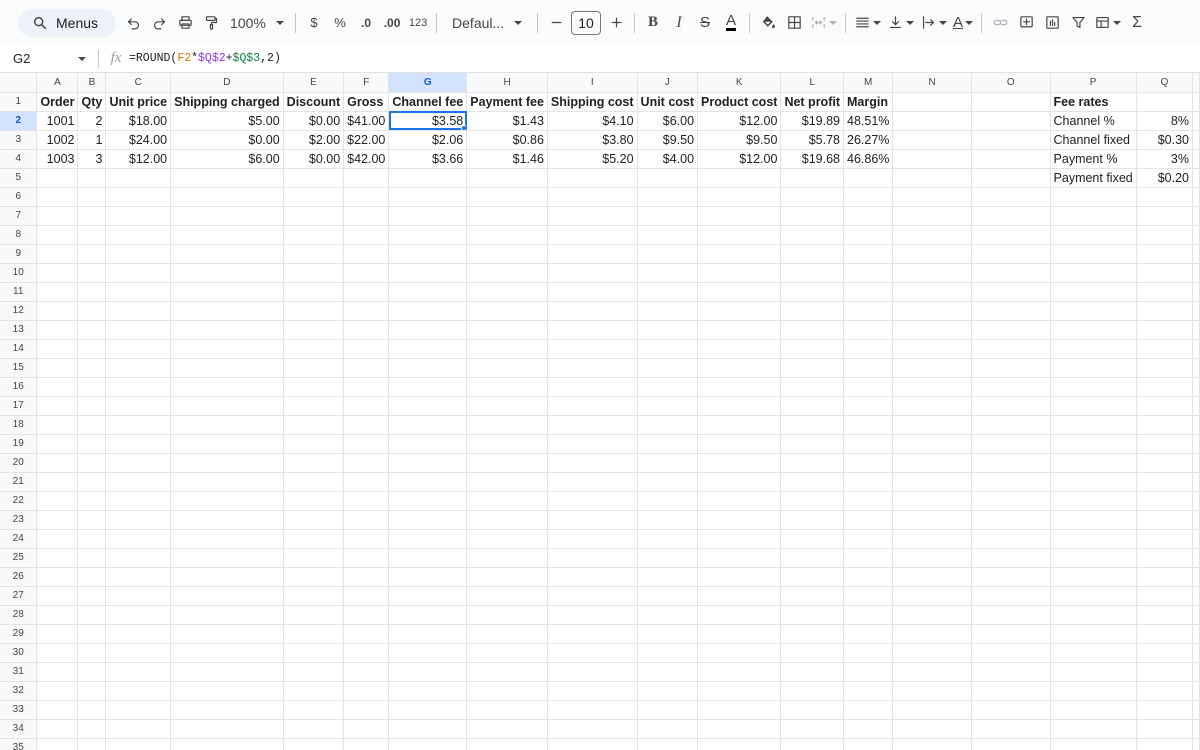  What do you see at coordinates (868, 539) in the screenshot?
I see `cell-M24` at bounding box center [868, 539].